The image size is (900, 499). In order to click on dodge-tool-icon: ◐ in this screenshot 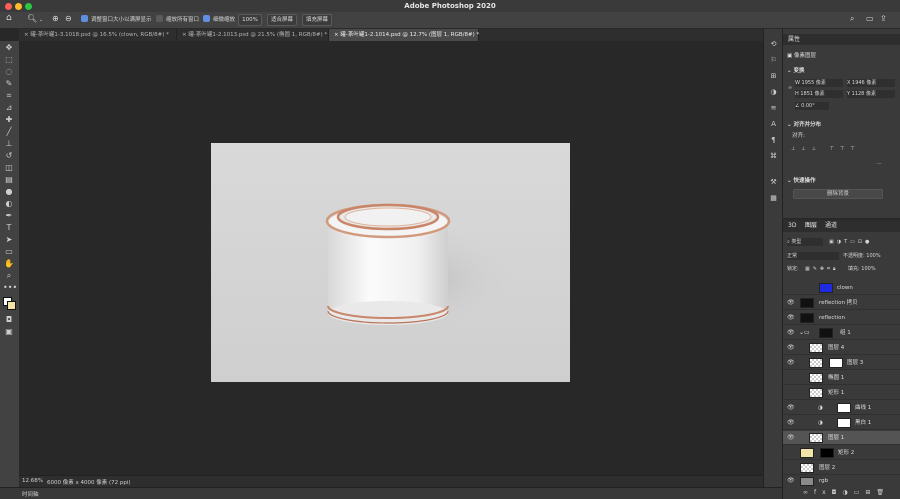, I will do `click(9, 204)`.